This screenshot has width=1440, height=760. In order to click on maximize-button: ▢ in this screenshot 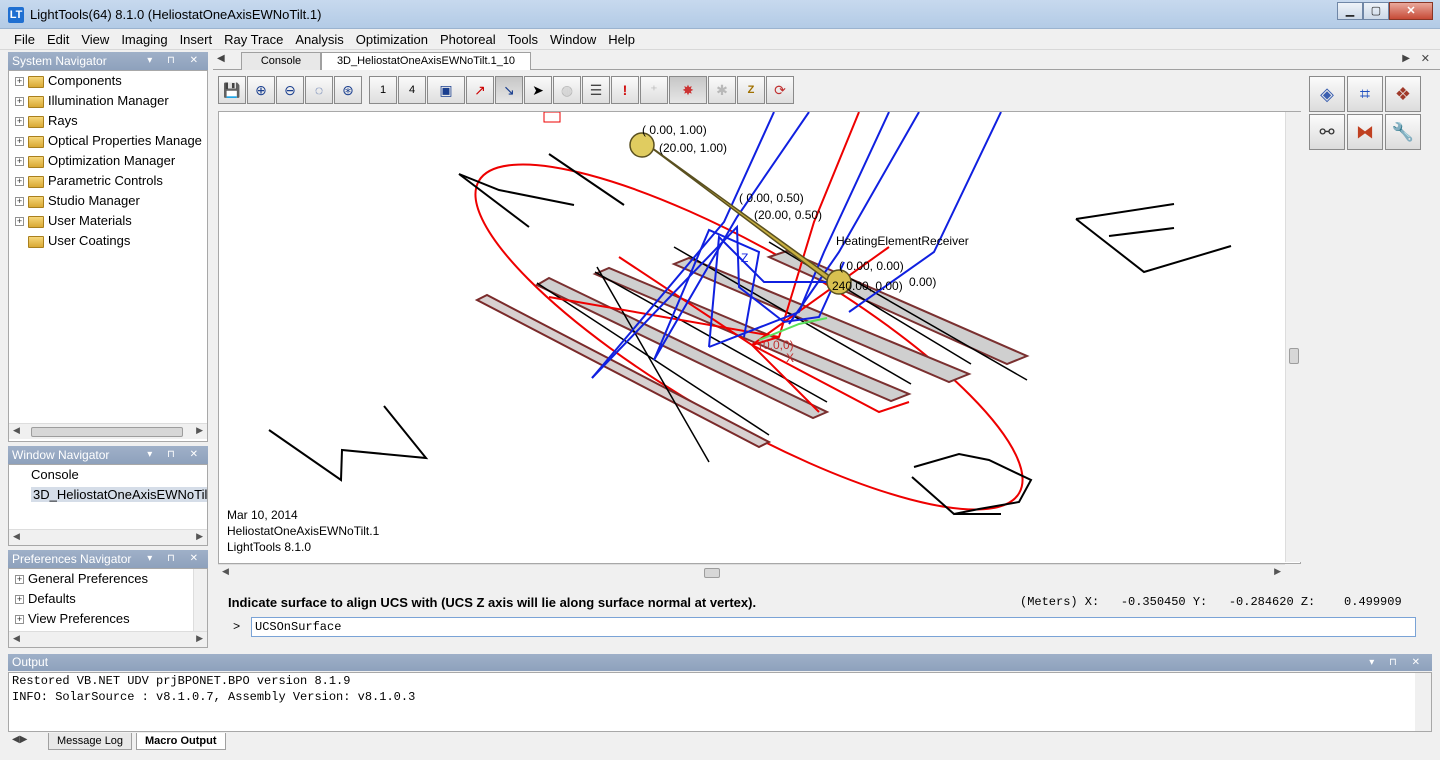, I will do `click(1376, 11)`.